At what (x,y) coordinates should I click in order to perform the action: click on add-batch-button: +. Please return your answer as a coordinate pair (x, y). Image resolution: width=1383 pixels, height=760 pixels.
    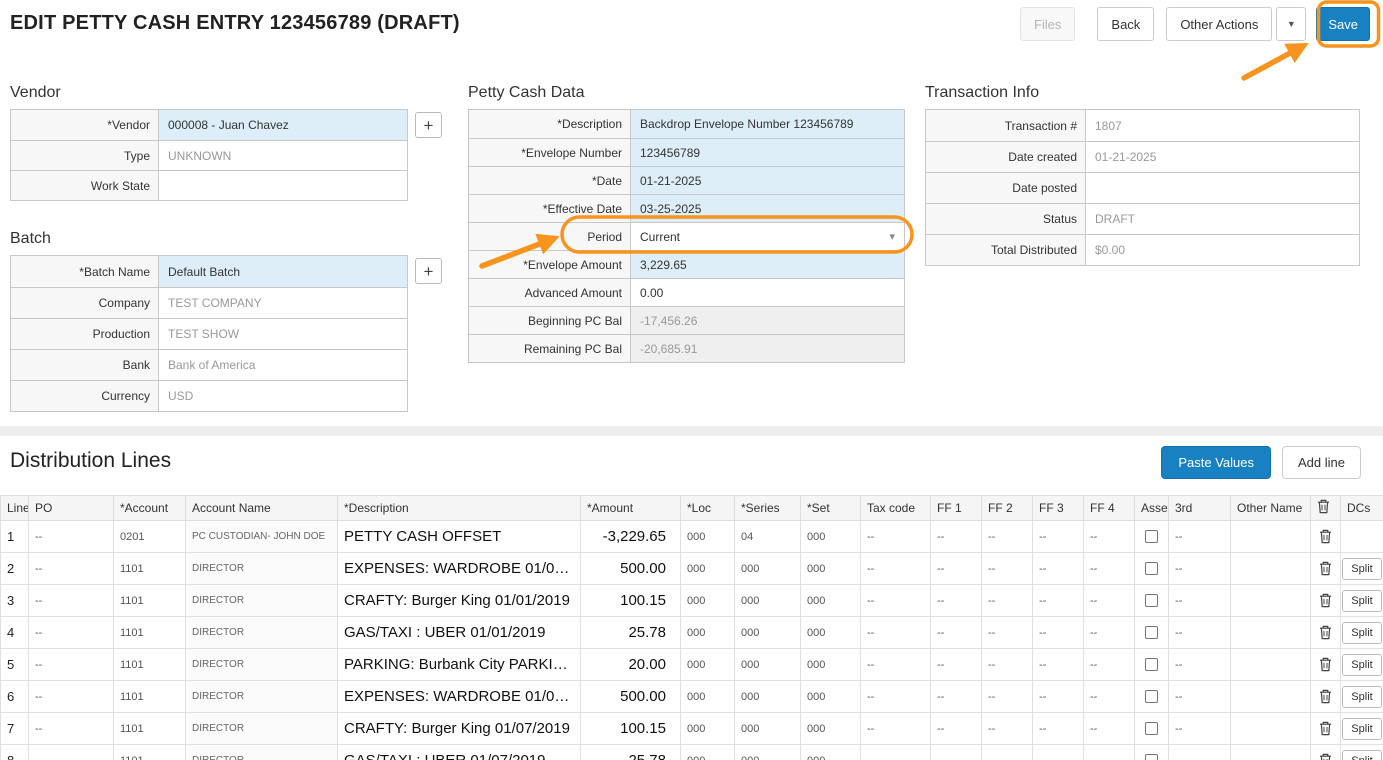
    Looking at the image, I should click on (428, 271).